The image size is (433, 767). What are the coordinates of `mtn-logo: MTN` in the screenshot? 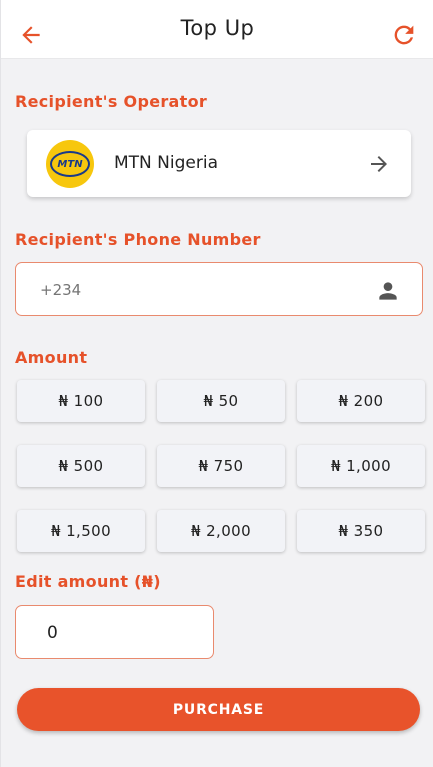 It's located at (70, 164).